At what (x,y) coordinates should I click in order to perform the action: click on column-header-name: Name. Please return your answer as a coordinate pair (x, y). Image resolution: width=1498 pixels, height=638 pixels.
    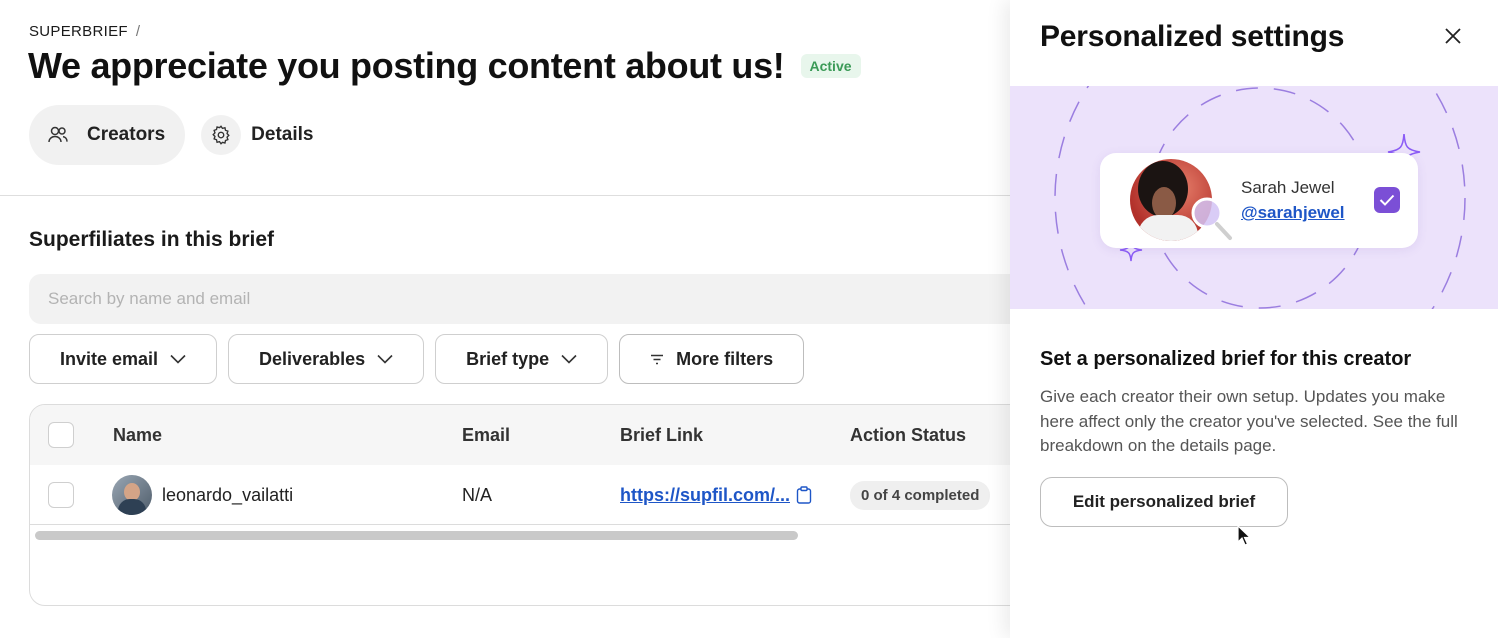
    Looking at the image, I should click on (137, 435).